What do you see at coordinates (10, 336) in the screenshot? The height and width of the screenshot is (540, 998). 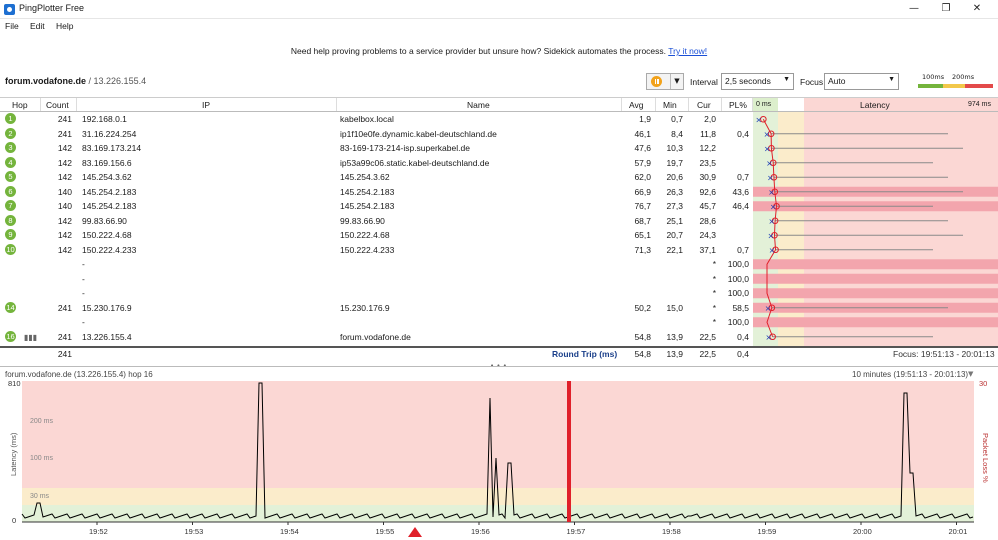 I see `hop-badge: 16` at bounding box center [10, 336].